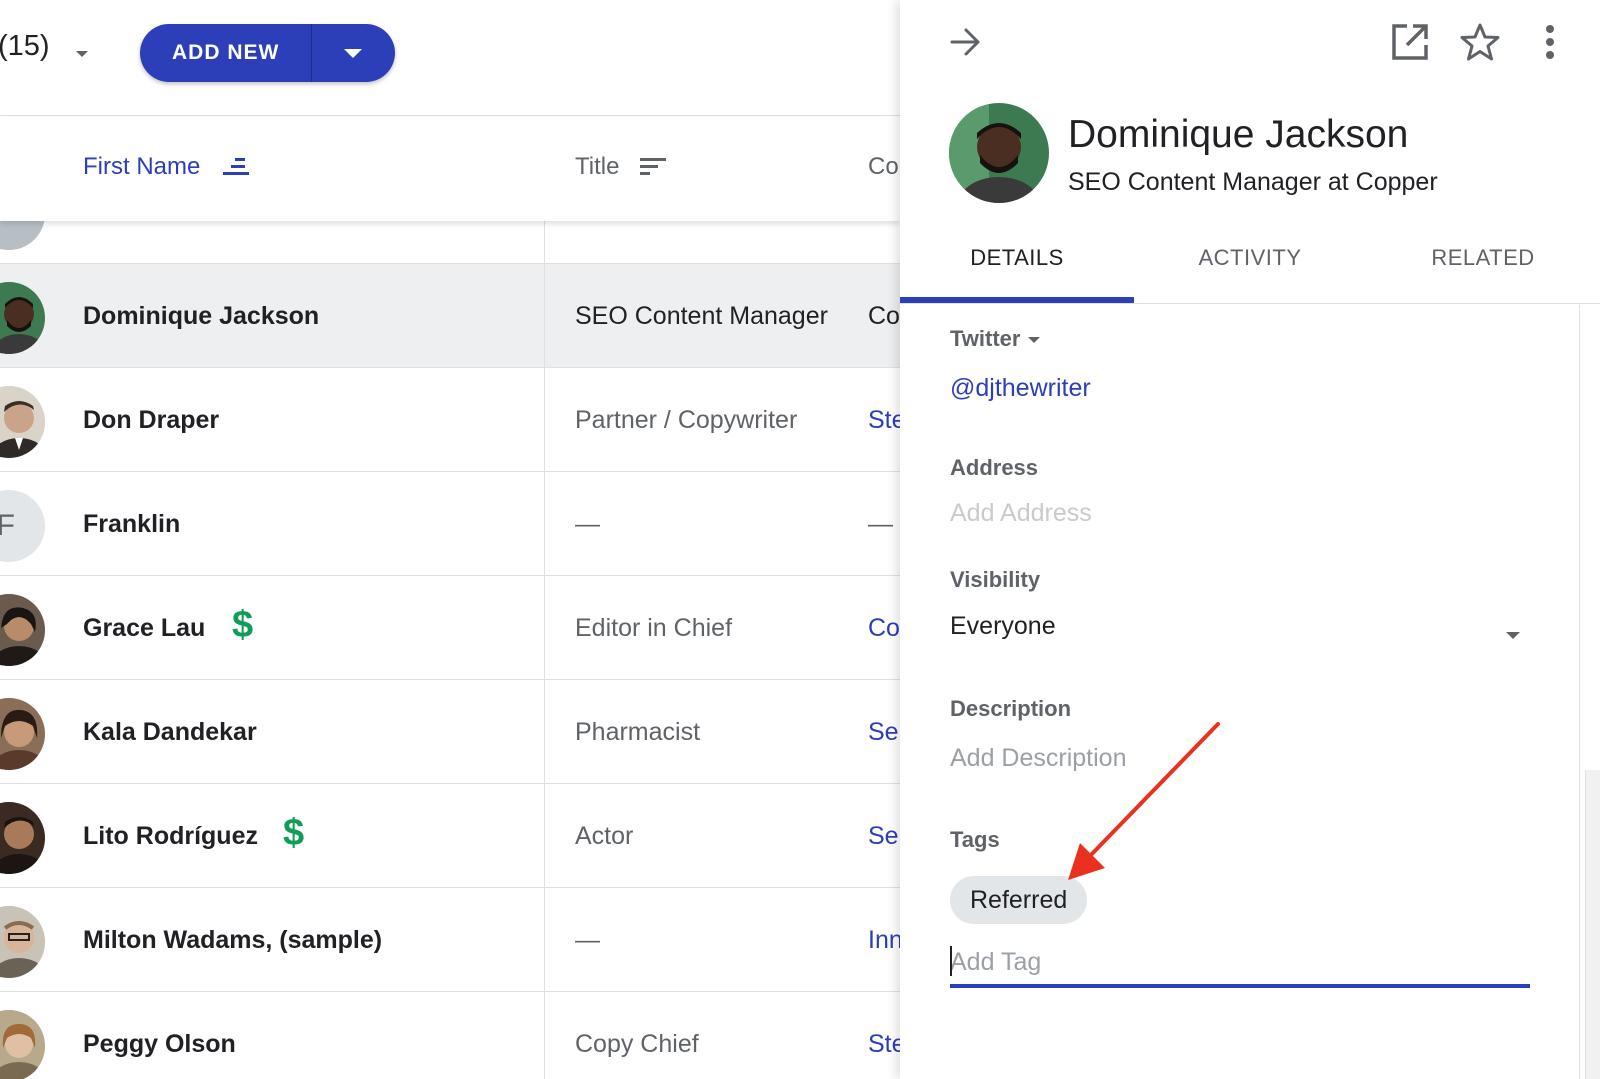 The height and width of the screenshot is (1079, 1600). Describe the element at coordinates (22, 526) in the screenshot. I see `avatar-initial: F` at that location.